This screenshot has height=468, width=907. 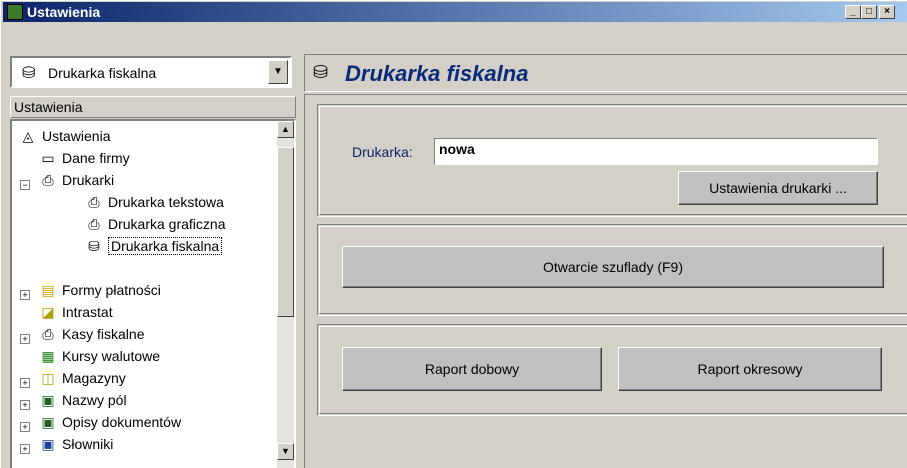 I want to click on collapse-toggle: −, so click(x=25, y=185).